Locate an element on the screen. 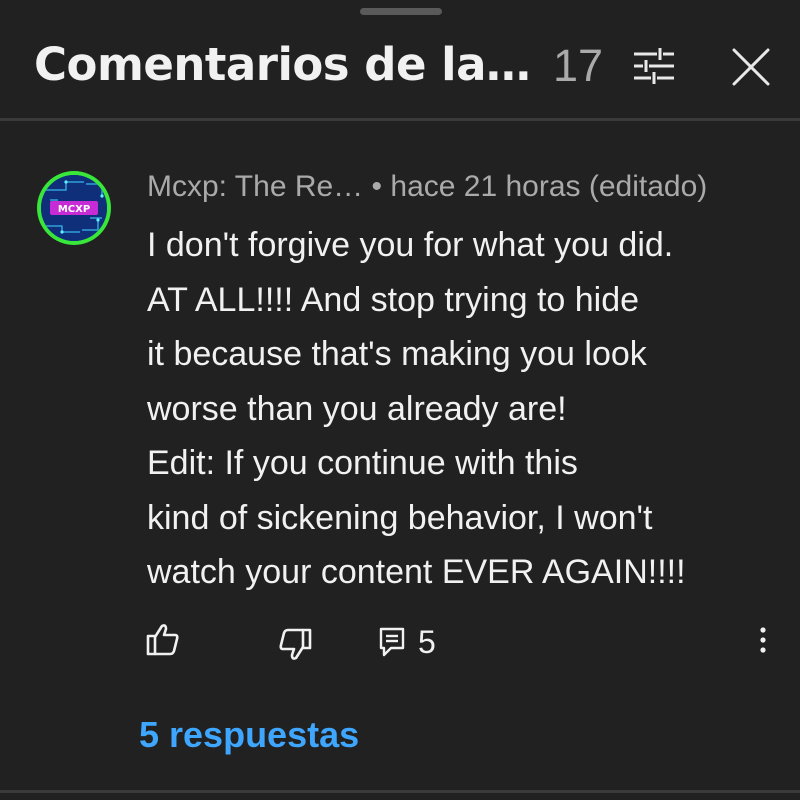  sheet-drag-handle is located at coordinates (401, 11).